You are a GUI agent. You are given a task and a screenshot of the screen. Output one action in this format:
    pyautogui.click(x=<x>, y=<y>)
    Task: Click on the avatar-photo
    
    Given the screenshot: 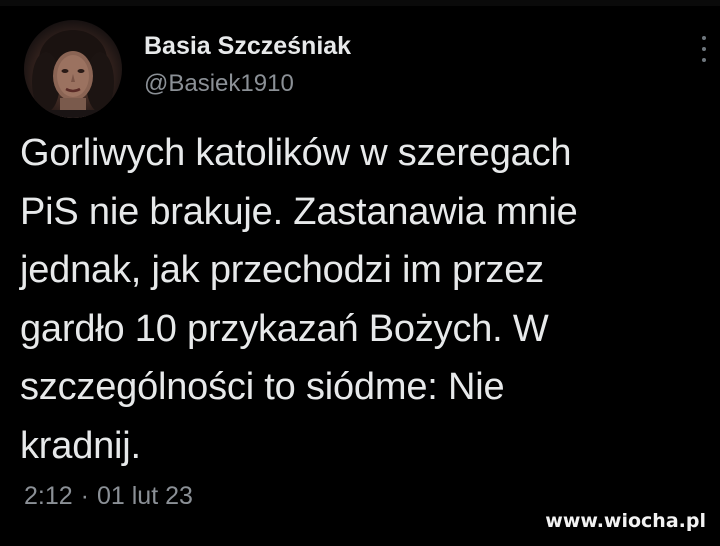 What is the action you would take?
    pyautogui.click(x=73, y=74)
    